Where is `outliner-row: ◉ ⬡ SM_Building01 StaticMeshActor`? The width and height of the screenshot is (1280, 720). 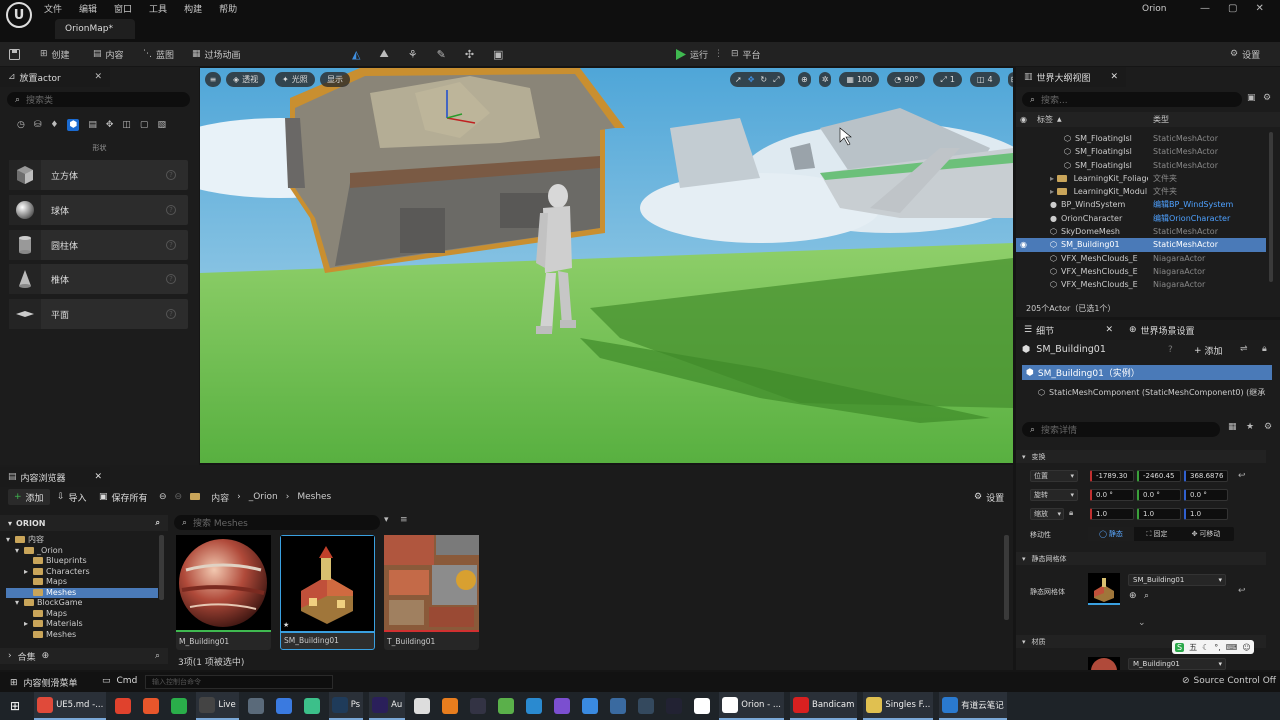 outliner-row: ◉ ⬡ SM_Building01 StaticMeshActor is located at coordinates (1141, 245).